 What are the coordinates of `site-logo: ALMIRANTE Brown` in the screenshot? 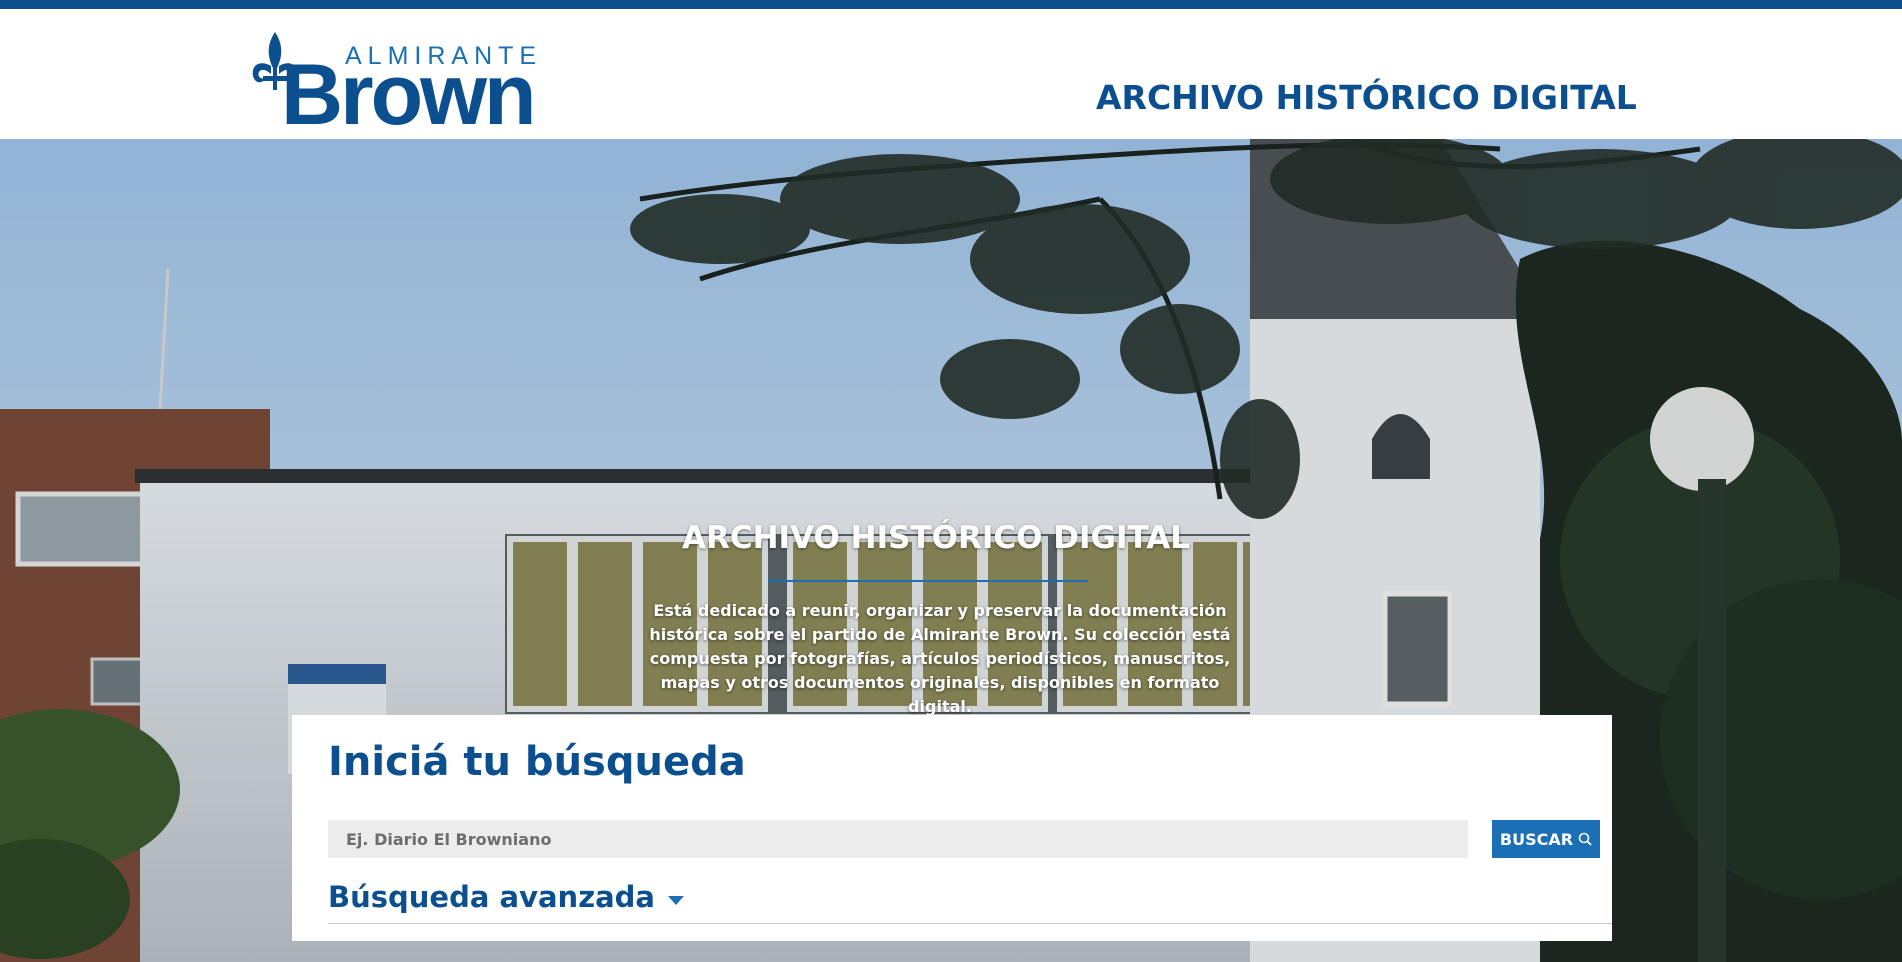 It's located at (394, 82).